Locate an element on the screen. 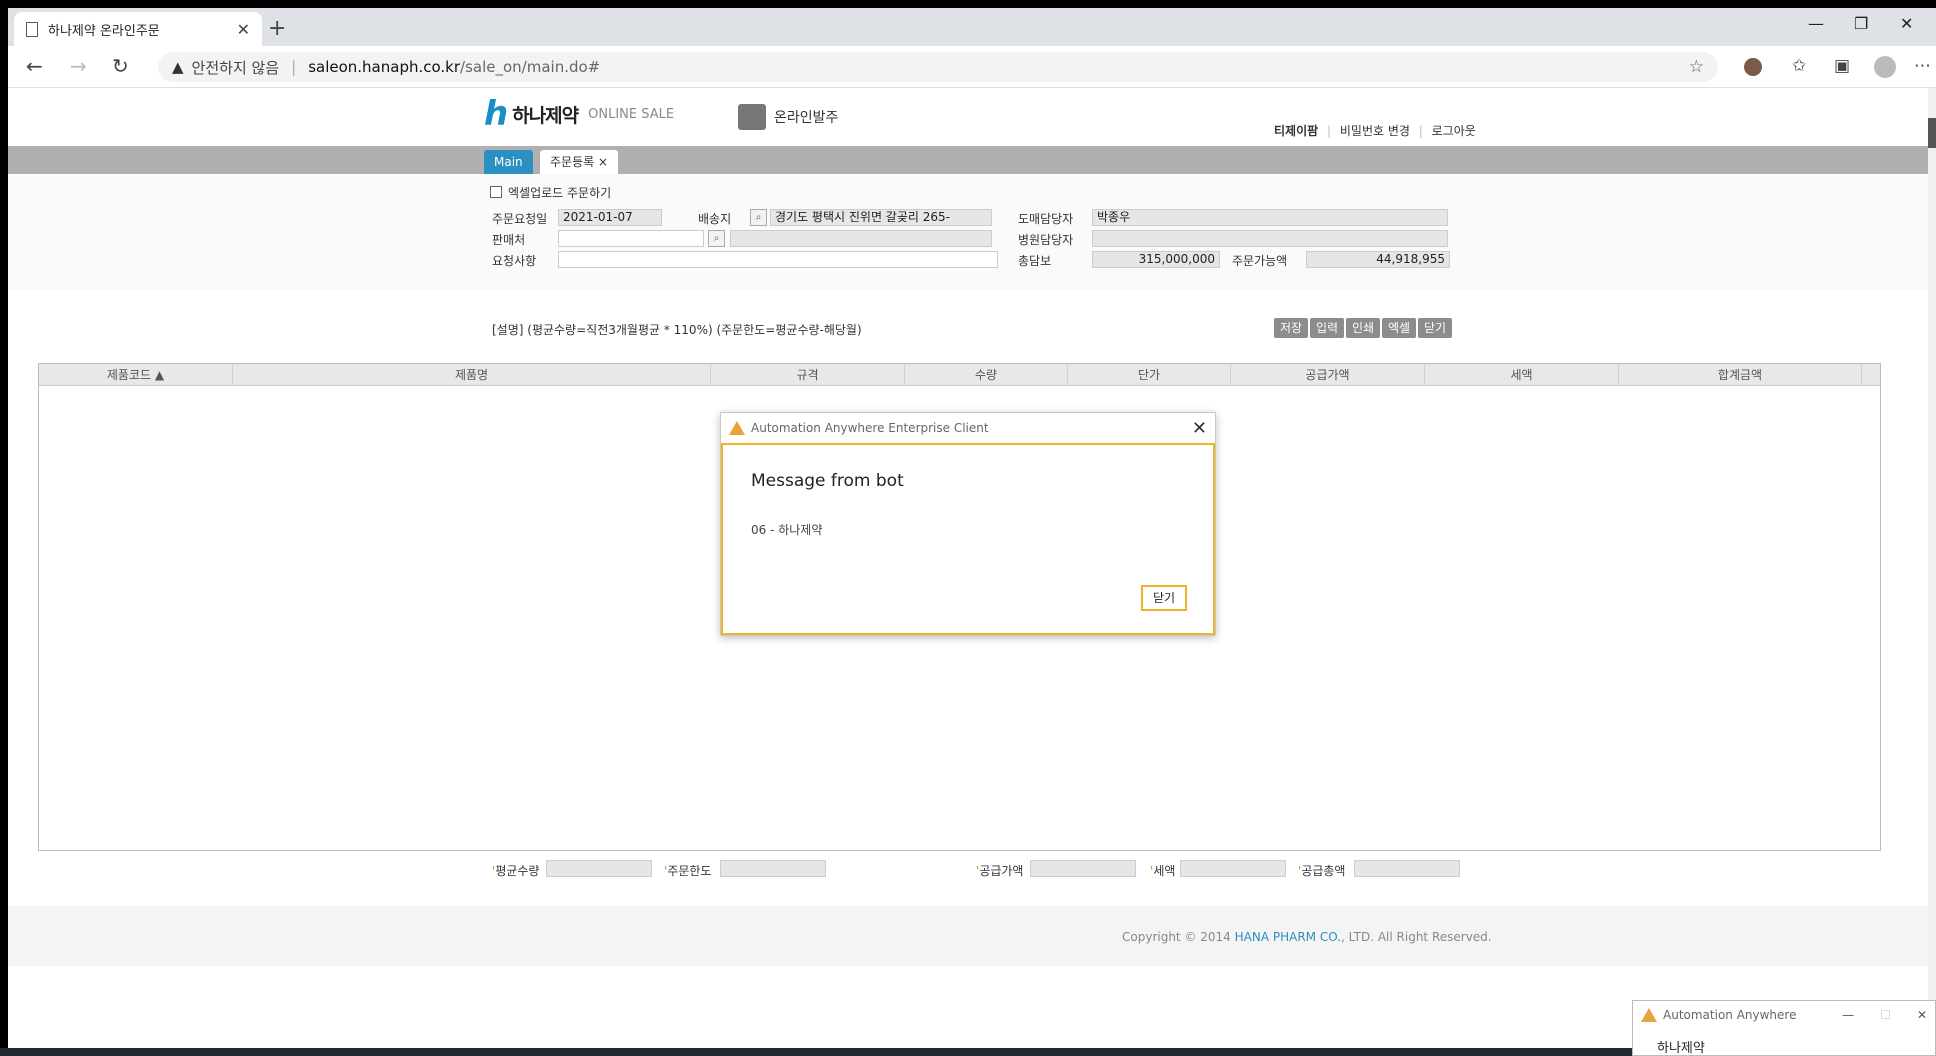 The height and width of the screenshot is (1056, 1936). taskbar-strip is located at coordinates (816, 1052).